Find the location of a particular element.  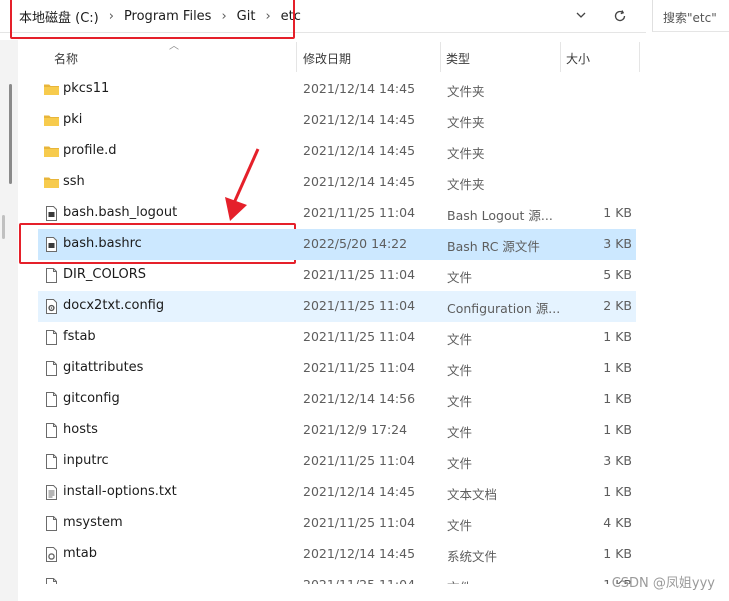

text-file-icon is located at coordinates (51, 492).